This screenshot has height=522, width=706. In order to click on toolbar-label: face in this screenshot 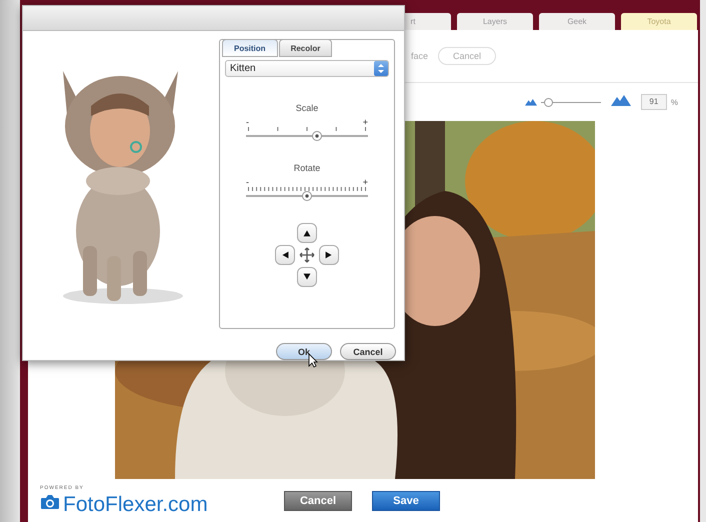, I will do `click(419, 56)`.